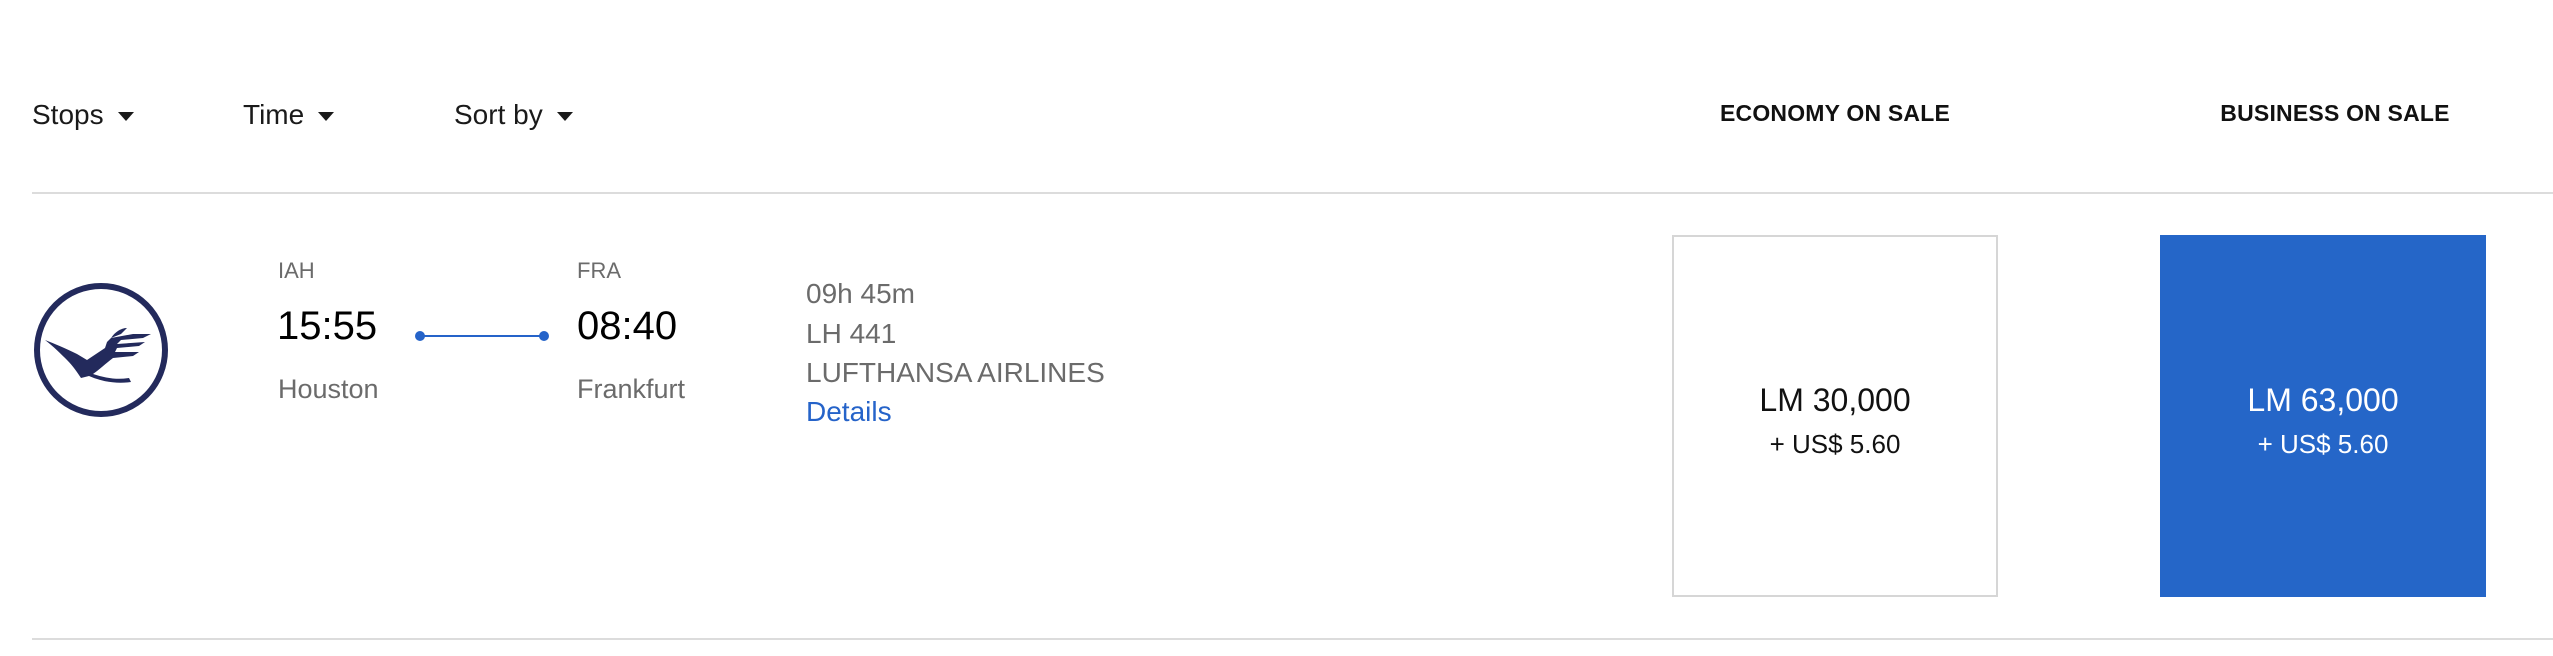 The image size is (2553, 656). Describe the element at coordinates (328, 389) in the screenshot. I see `departure-city: Houston` at that location.